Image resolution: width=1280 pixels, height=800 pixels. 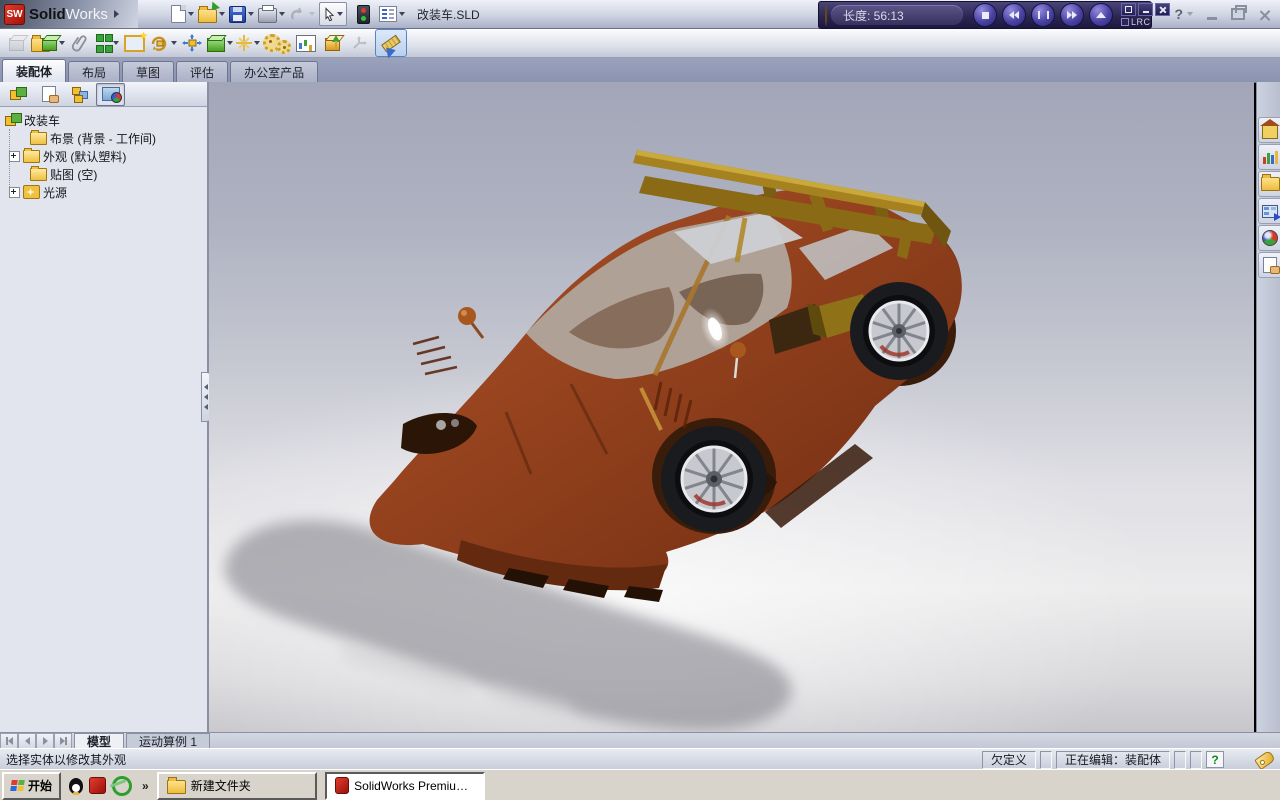 What do you see at coordinates (148, 71) in the screenshot?
I see `tab-sketch: 草图` at bounding box center [148, 71].